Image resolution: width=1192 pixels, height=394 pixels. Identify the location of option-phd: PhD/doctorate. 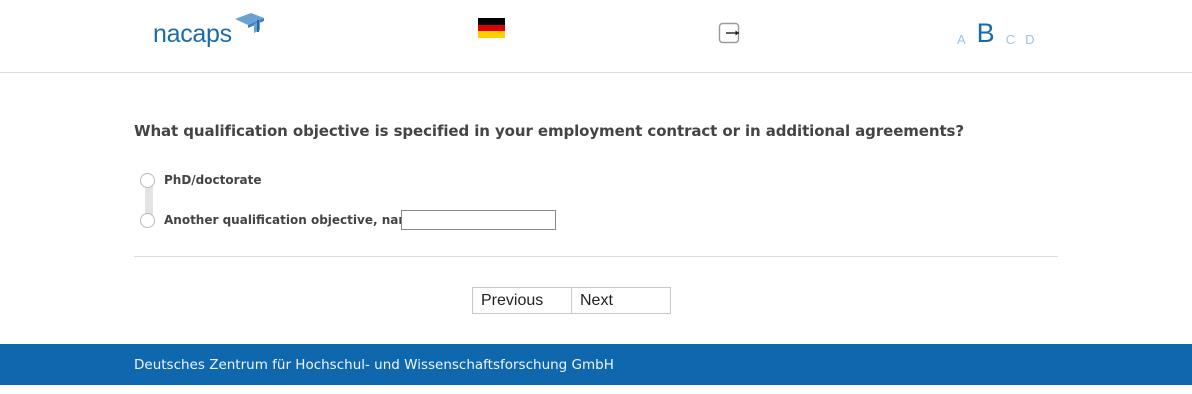
(201, 180).